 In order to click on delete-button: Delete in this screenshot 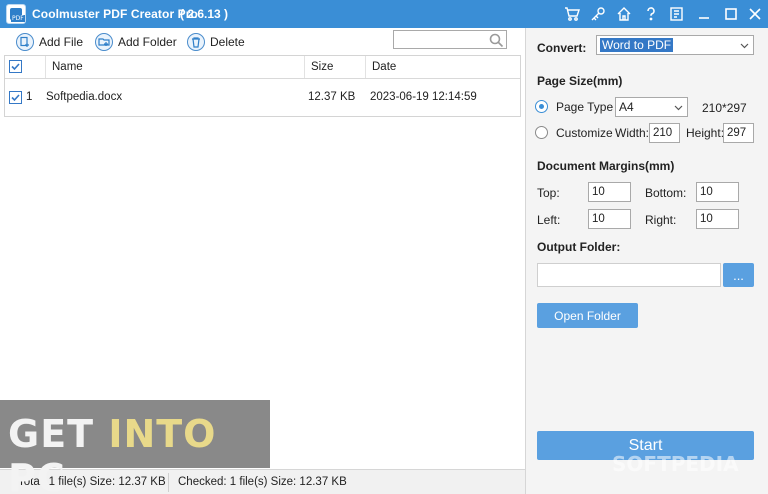, I will do `click(216, 42)`.